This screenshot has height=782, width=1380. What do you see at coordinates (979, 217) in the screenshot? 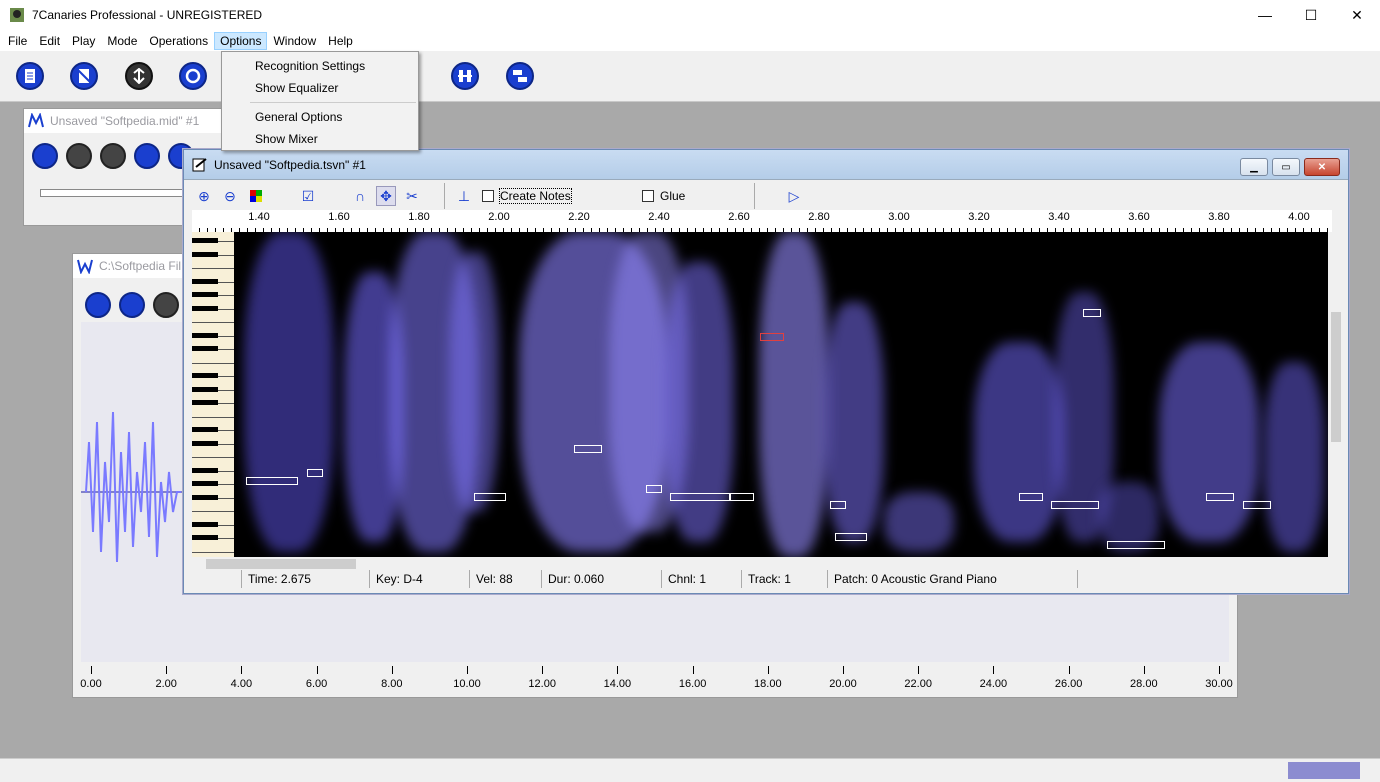
I see `ruler-label: 3.20` at bounding box center [979, 217].